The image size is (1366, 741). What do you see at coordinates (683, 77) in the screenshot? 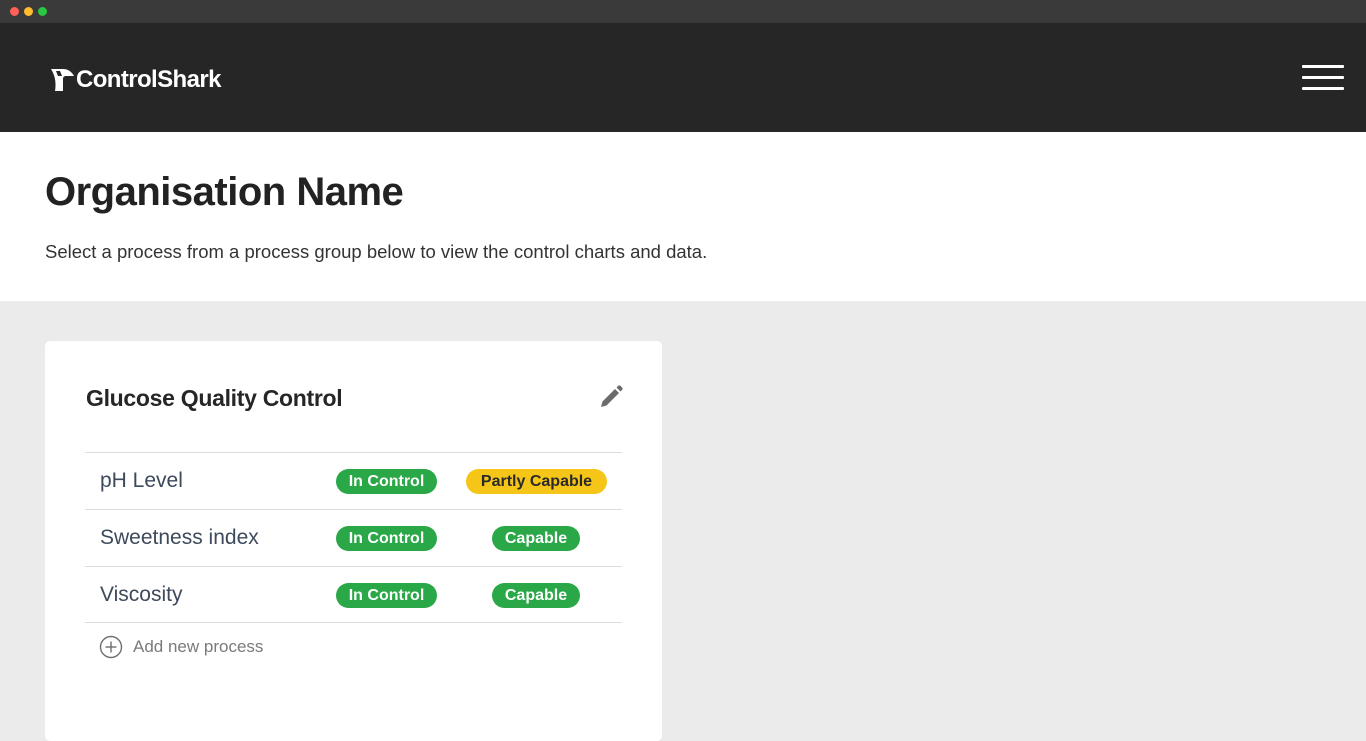
I see `app-header: ControlShark` at bounding box center [683, 77].